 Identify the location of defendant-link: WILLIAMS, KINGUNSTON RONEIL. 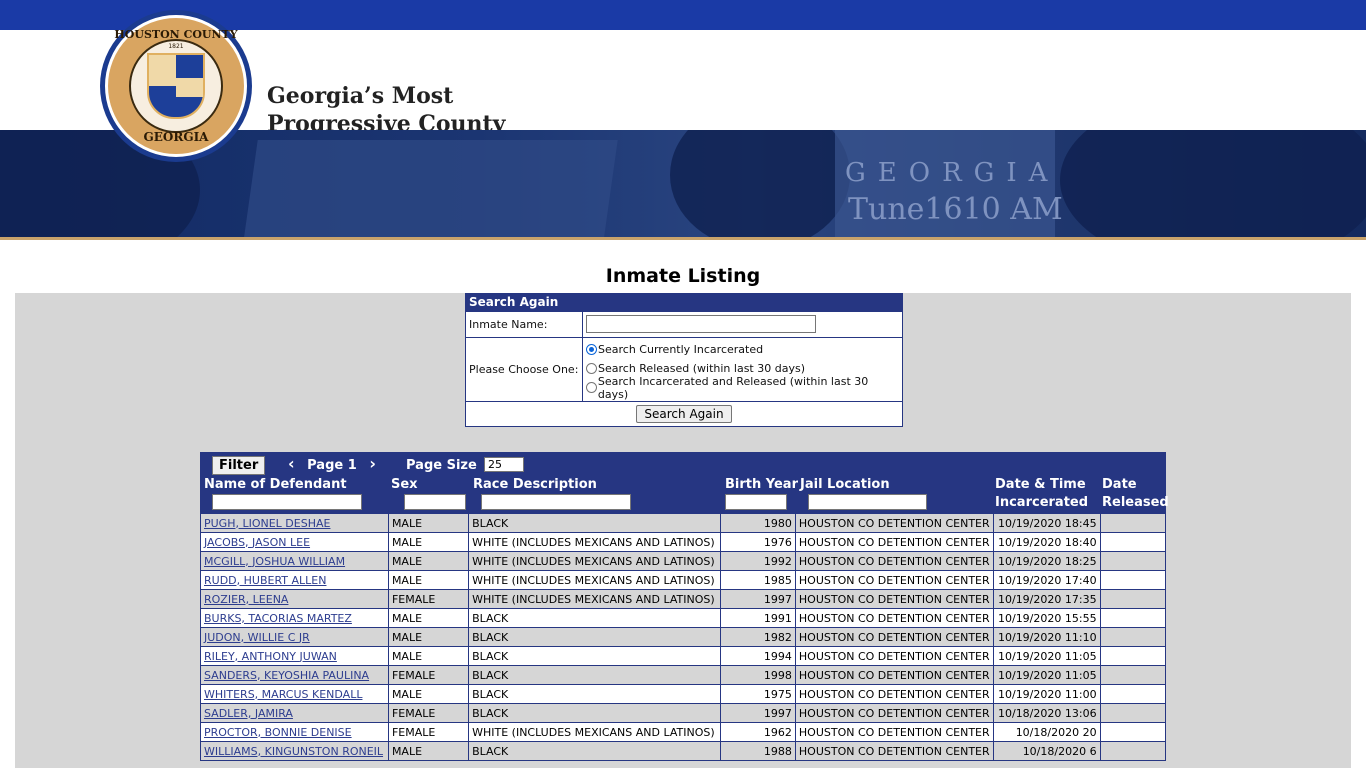
(293, 751).